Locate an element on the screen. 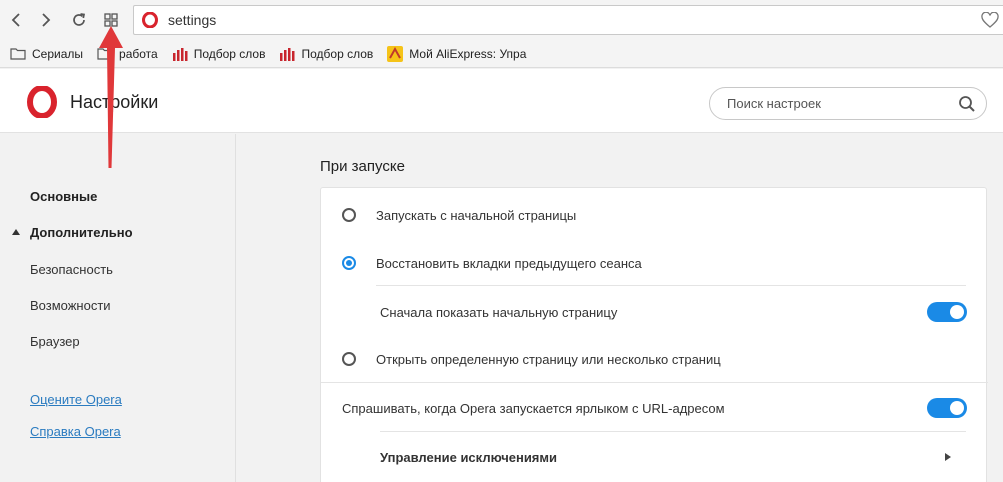  folder-icon is located at coordinates (18, 54).